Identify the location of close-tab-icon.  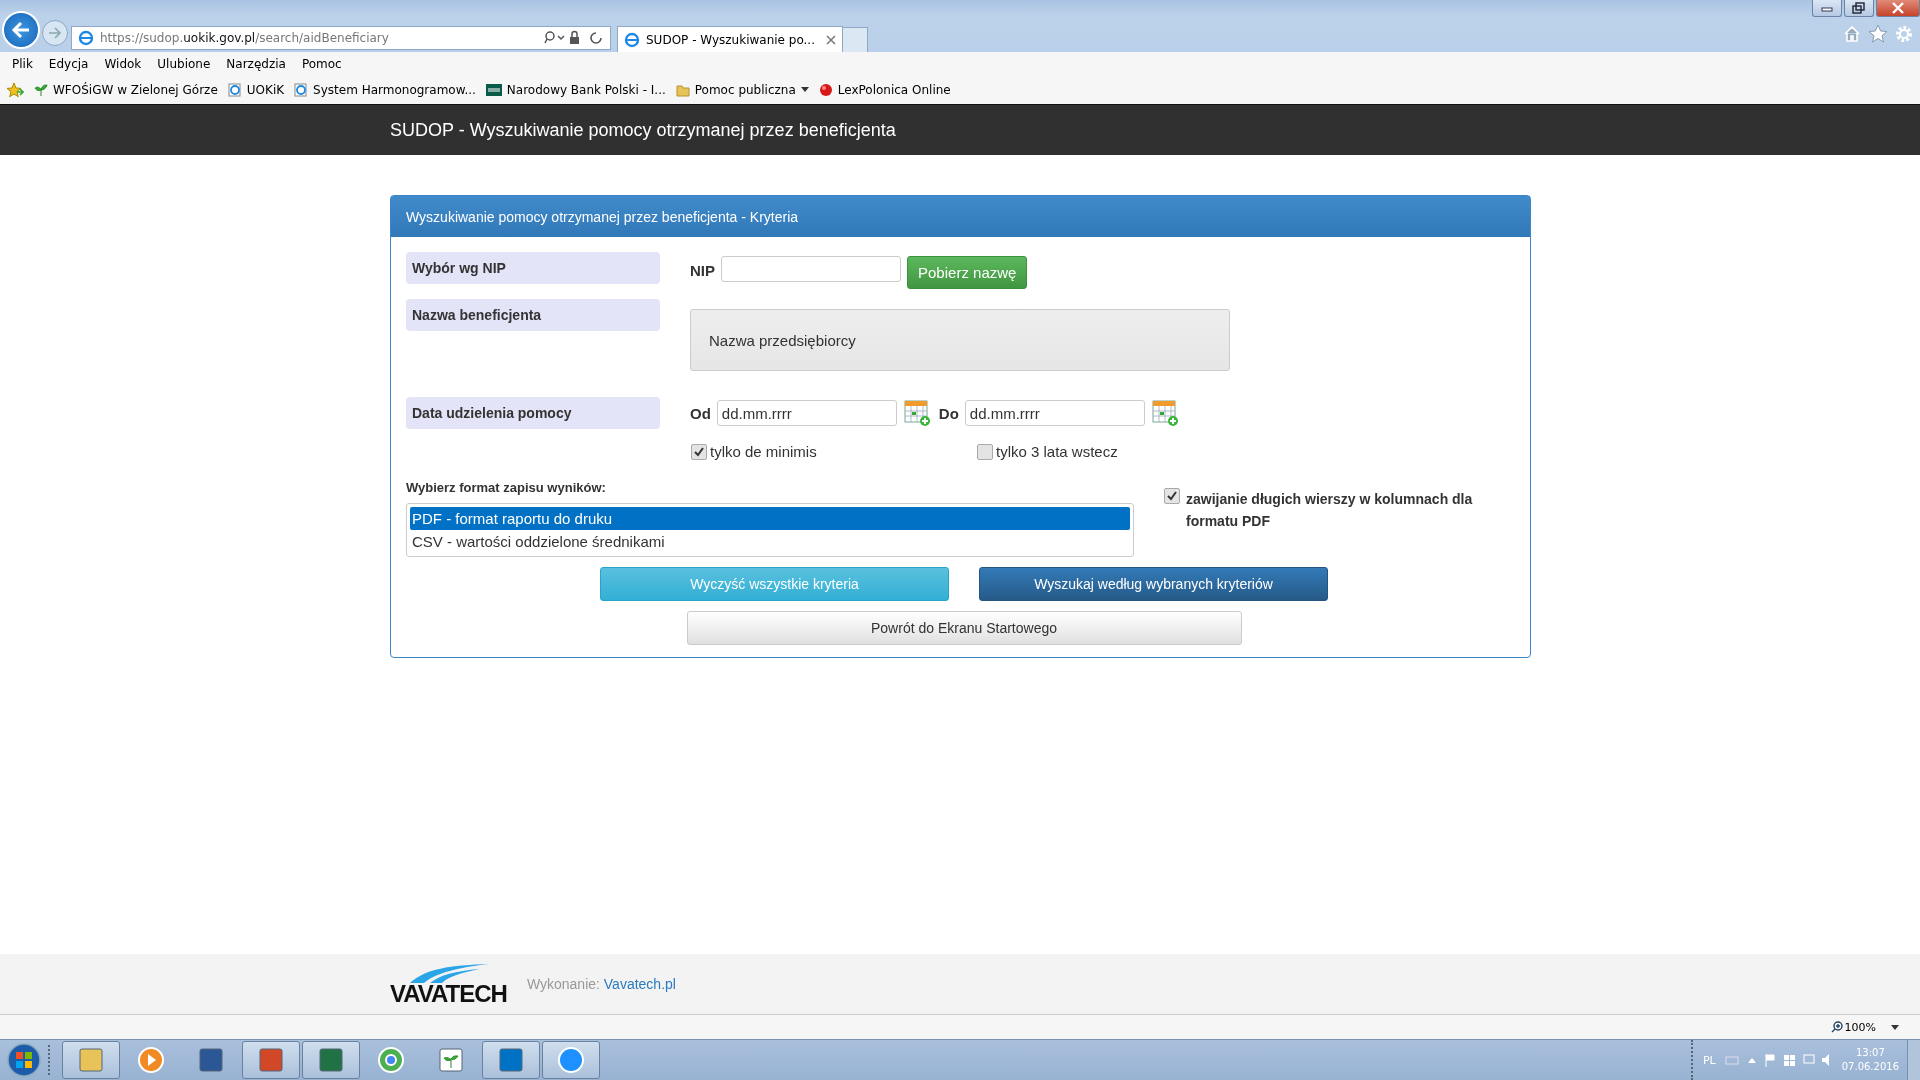
(831, 39).